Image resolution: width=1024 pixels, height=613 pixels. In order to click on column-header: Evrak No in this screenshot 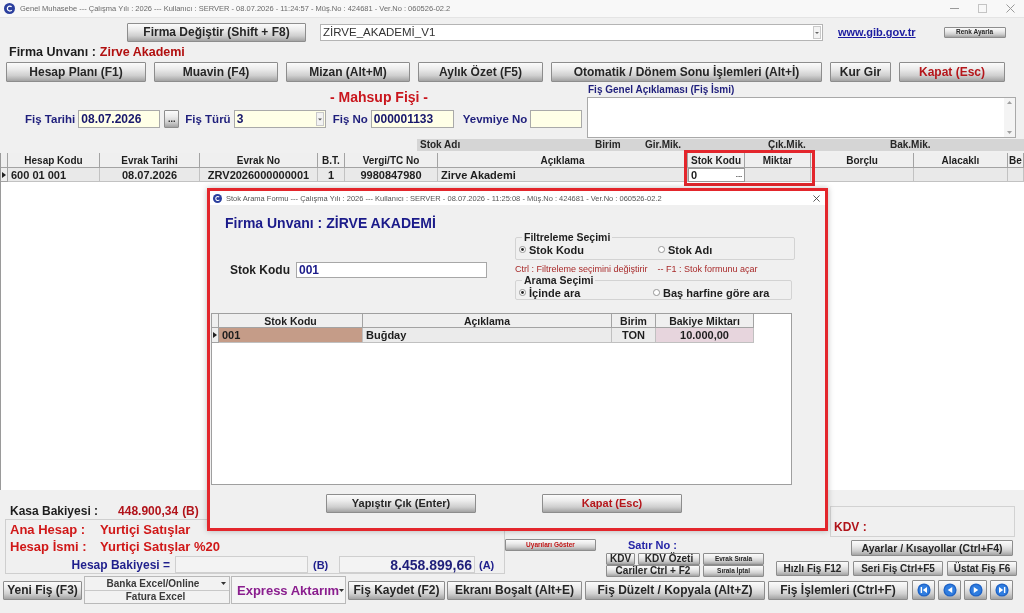, I will do `click(259, 160)`.